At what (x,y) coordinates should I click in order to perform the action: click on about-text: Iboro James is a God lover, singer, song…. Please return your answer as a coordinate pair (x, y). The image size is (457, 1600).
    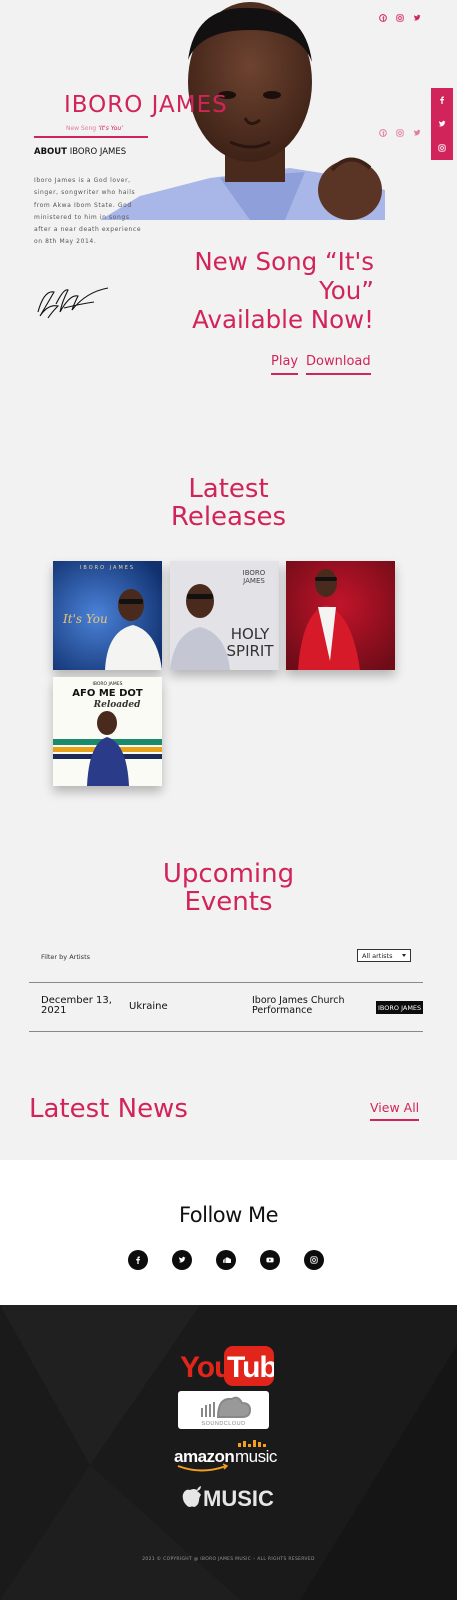
    Looking at the image, I should click on (88, 211).